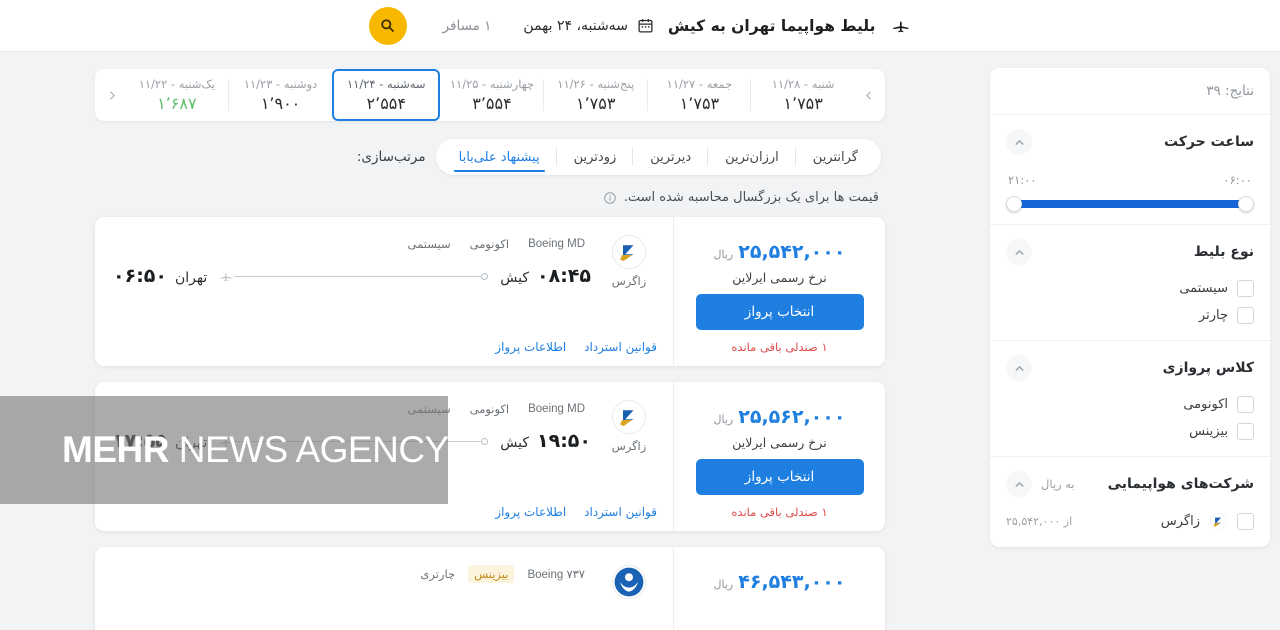  What do you see at coordinates (564, 441) in the screenshot?
I see `arrival-time: ۱۹:۵۰` at bounding box center [564, 441].